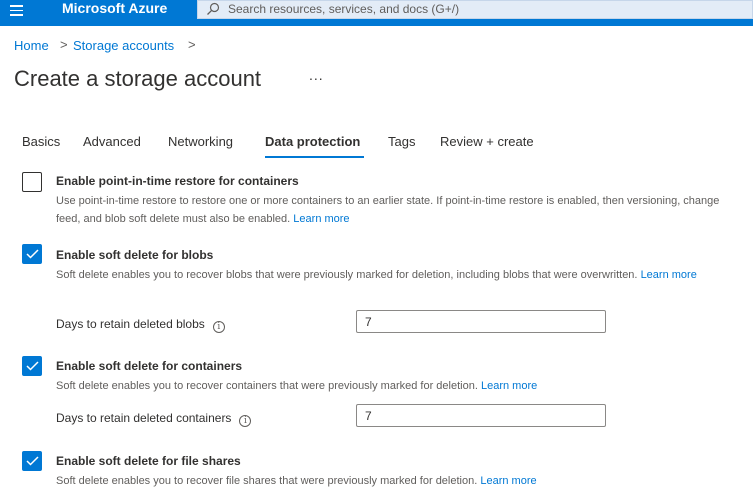  Describe the element at coordinates (123, 46) in the screenshot. I see `breadcrumb-storage-accounts: Storage accounts` at that location.